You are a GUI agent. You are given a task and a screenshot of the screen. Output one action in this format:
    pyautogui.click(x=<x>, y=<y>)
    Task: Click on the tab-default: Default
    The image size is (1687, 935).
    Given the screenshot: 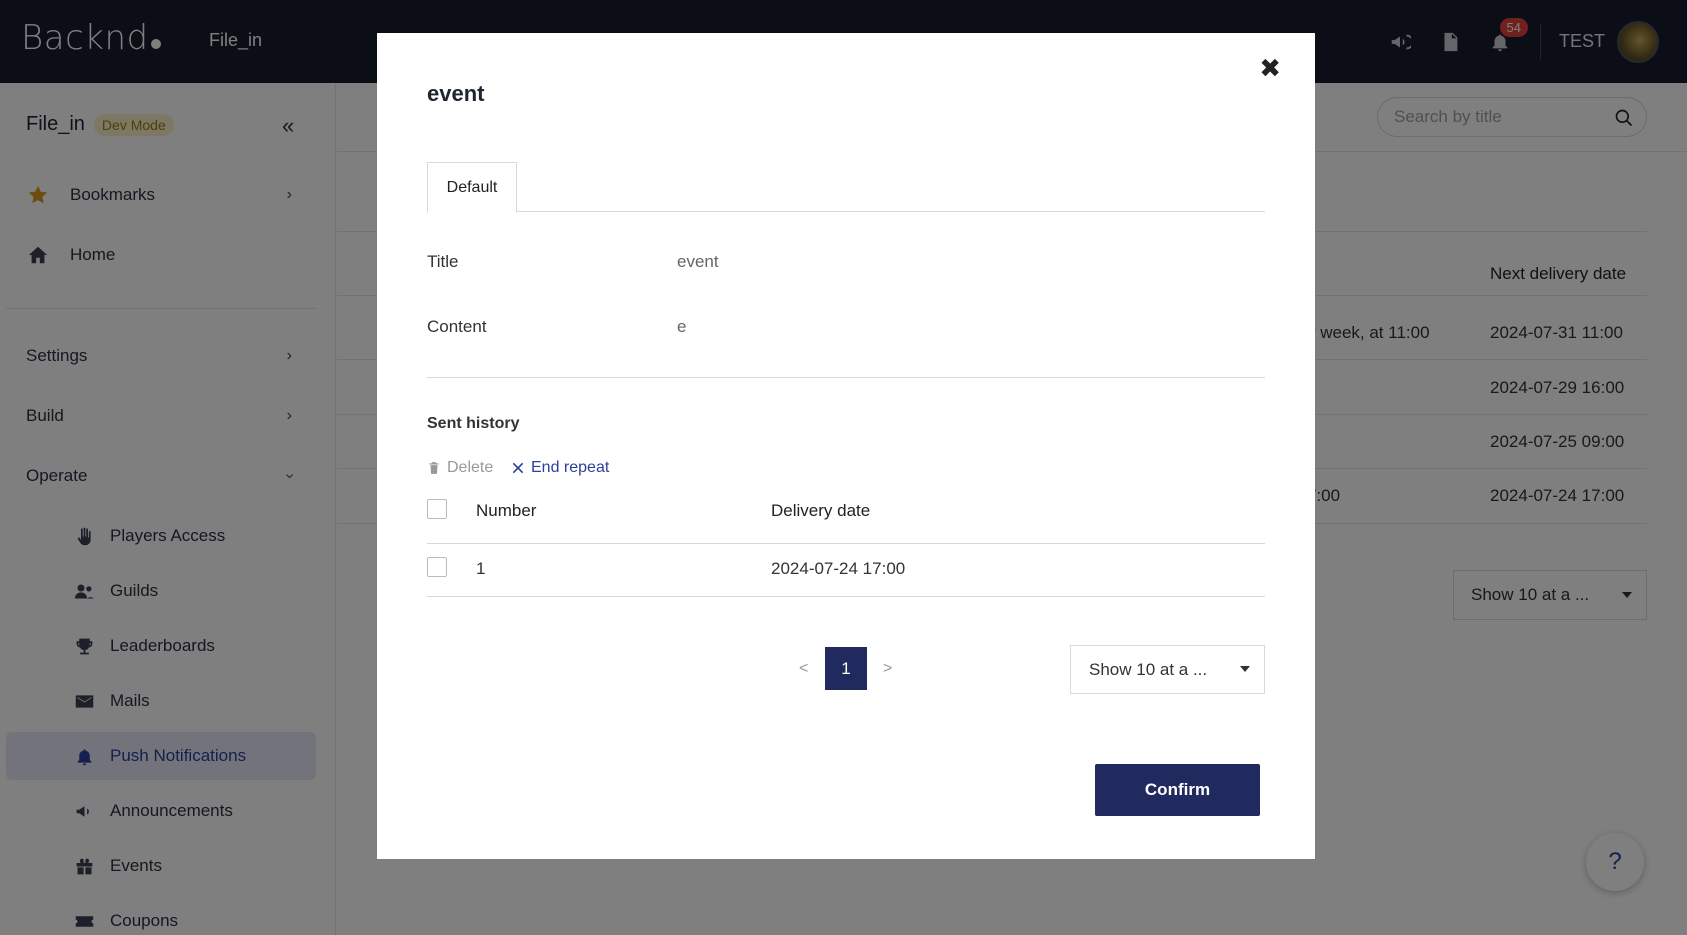 What is the action you would take?
    pyautogui.click(x=472, y=187)
    